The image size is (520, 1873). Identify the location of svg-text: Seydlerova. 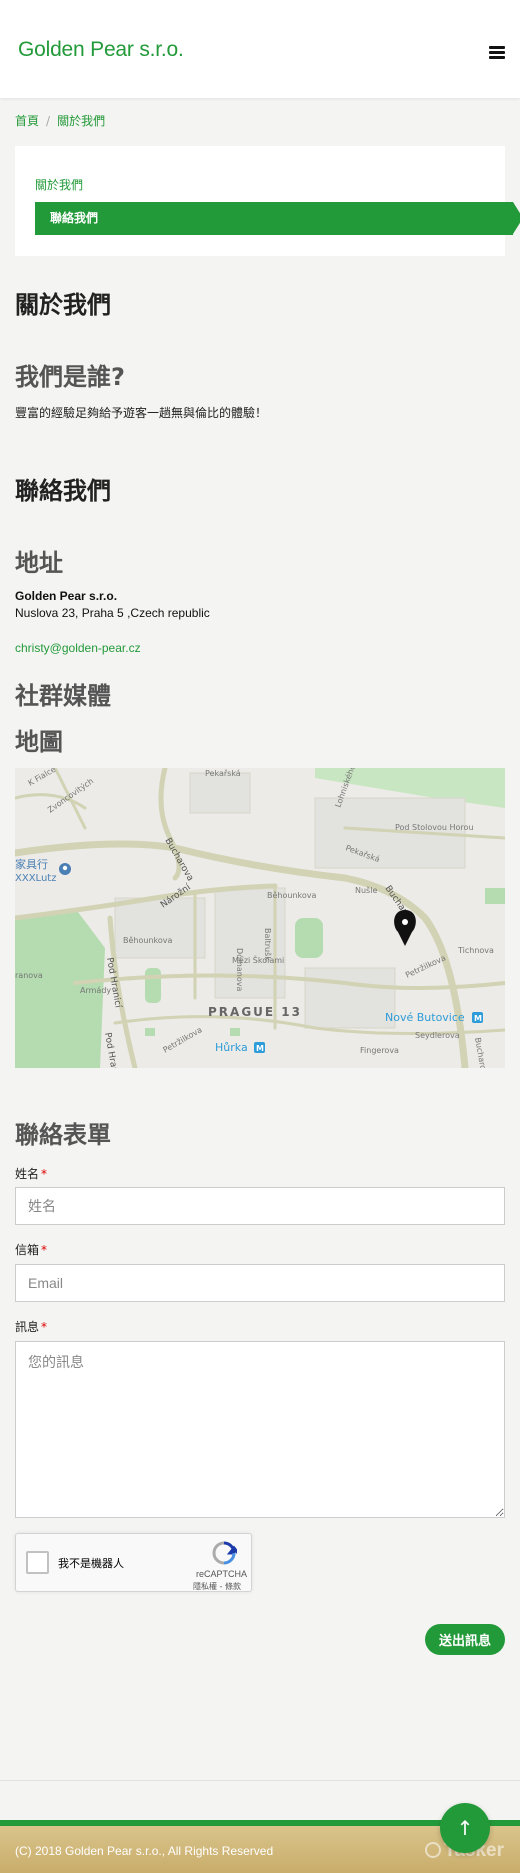
(437, 1035).